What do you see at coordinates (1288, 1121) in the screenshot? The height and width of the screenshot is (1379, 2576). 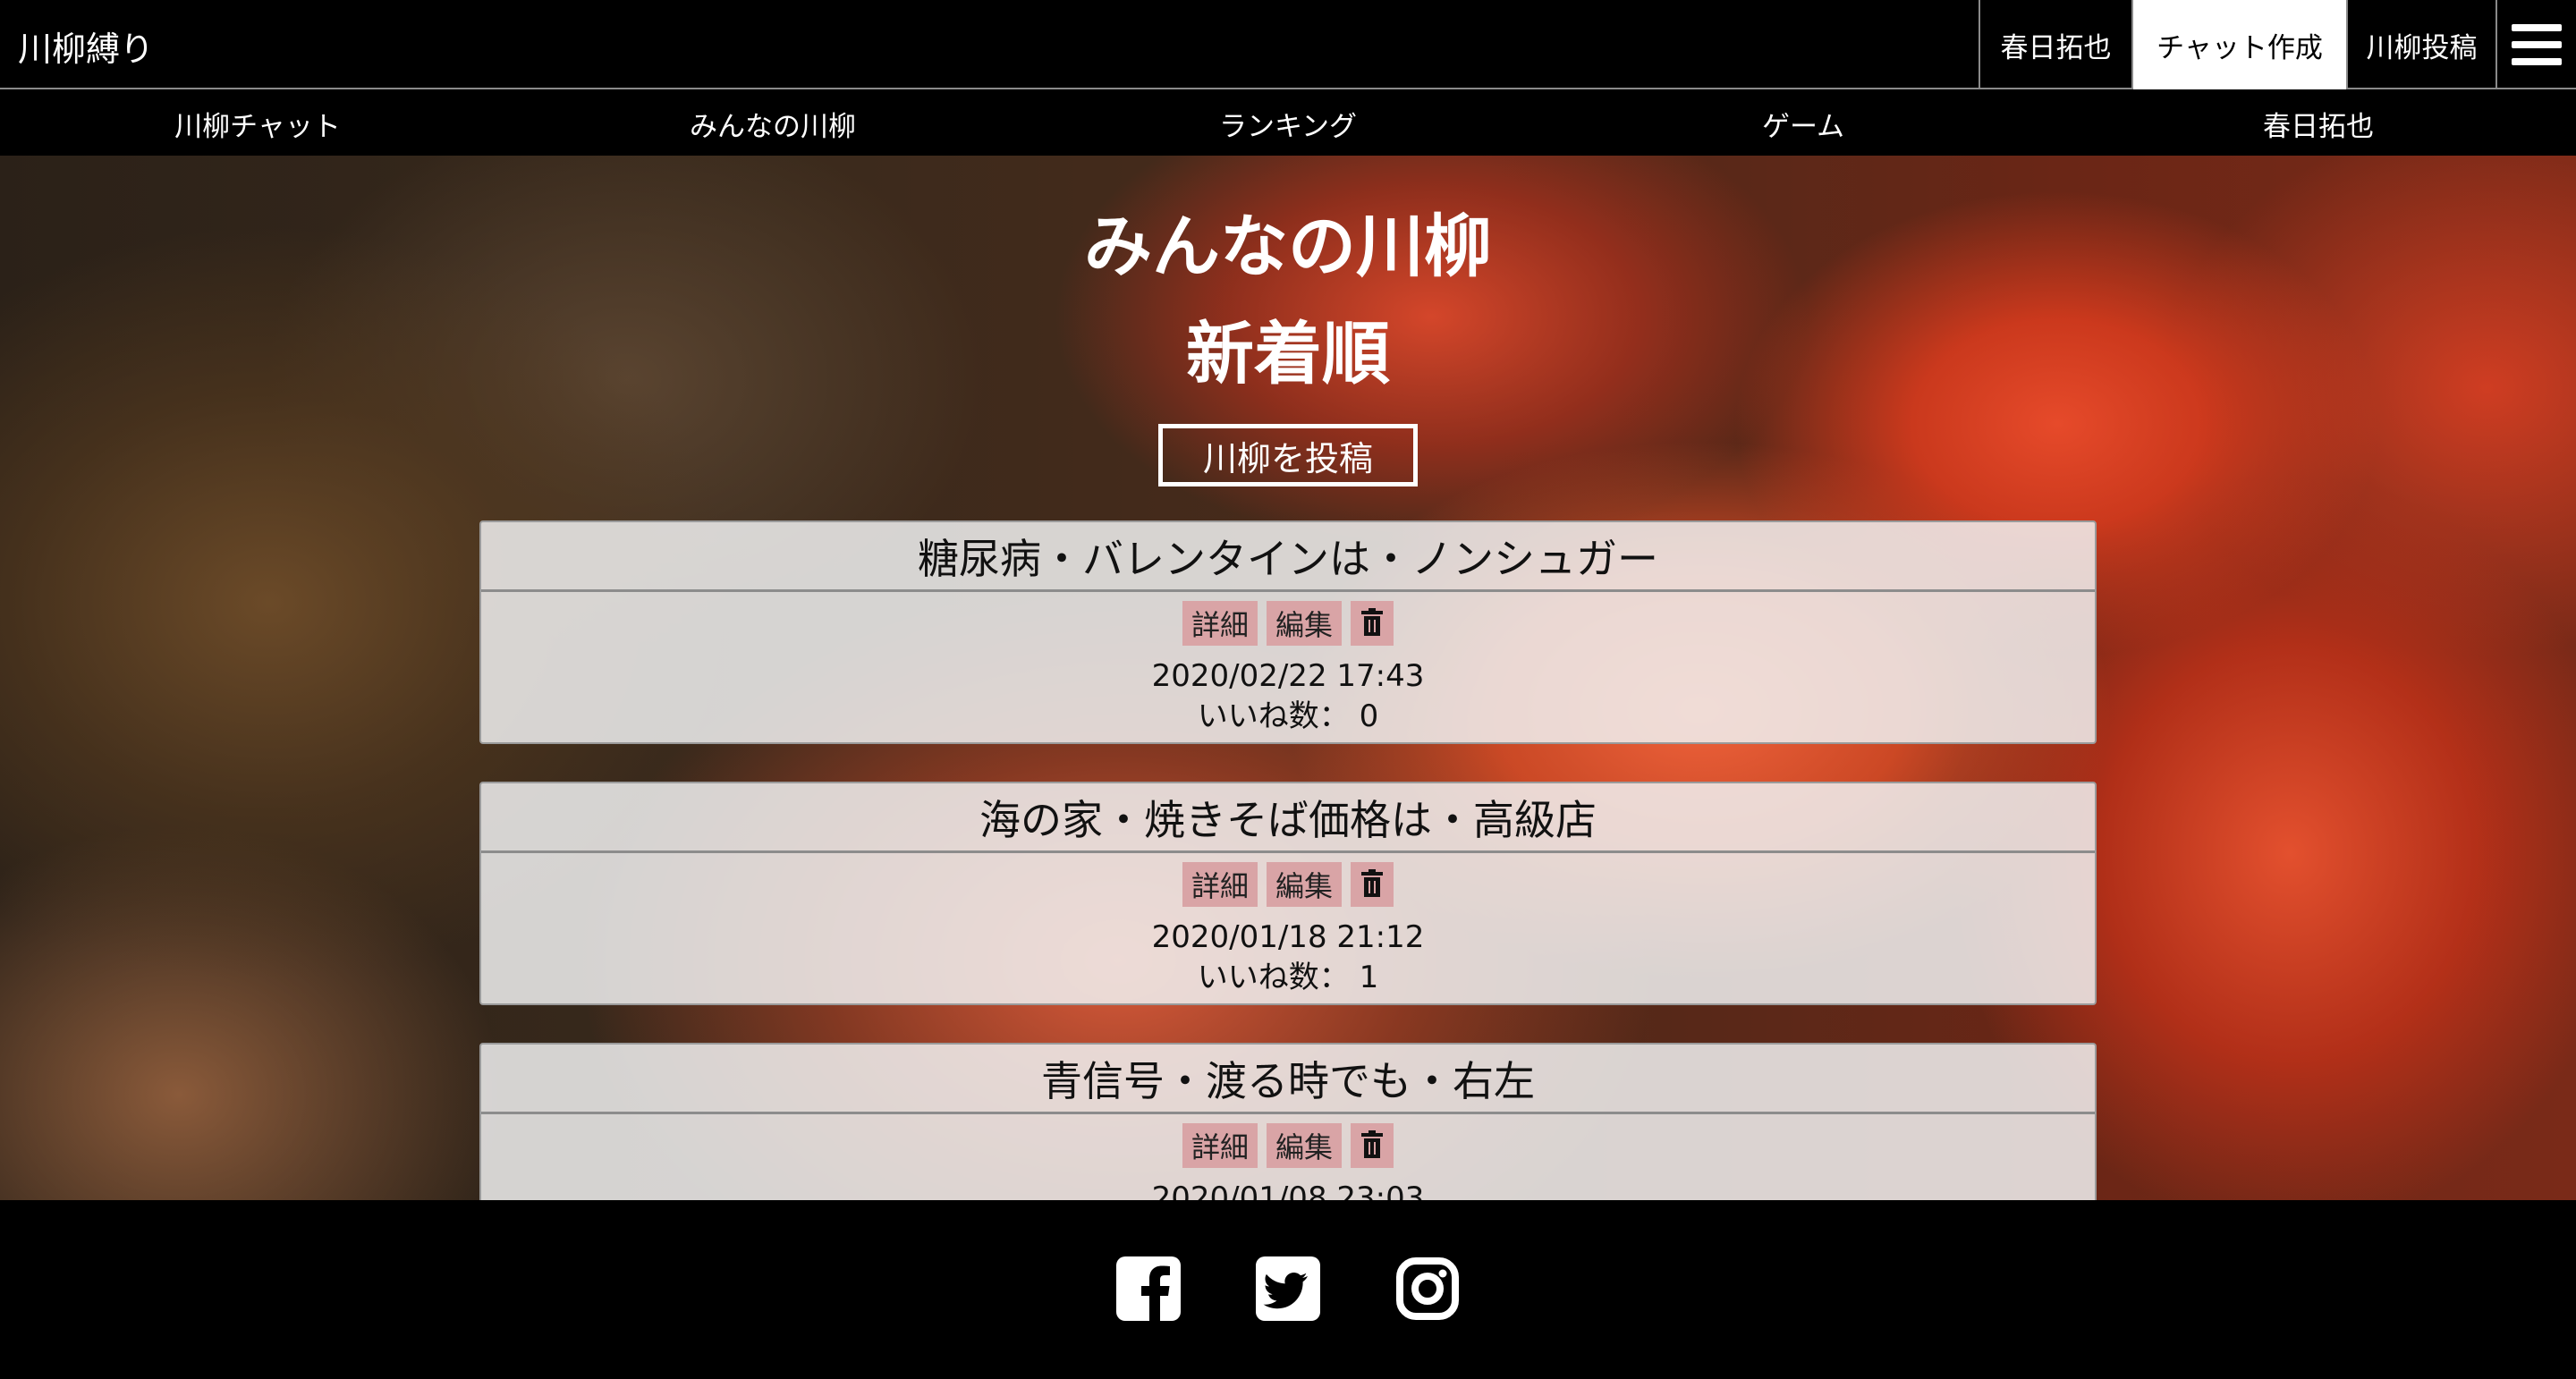 I see `post-card: 青信号・渡る時でも・右左 詳細 編集 2020/01/08 23:03` at bounding box center [1288, 1121].